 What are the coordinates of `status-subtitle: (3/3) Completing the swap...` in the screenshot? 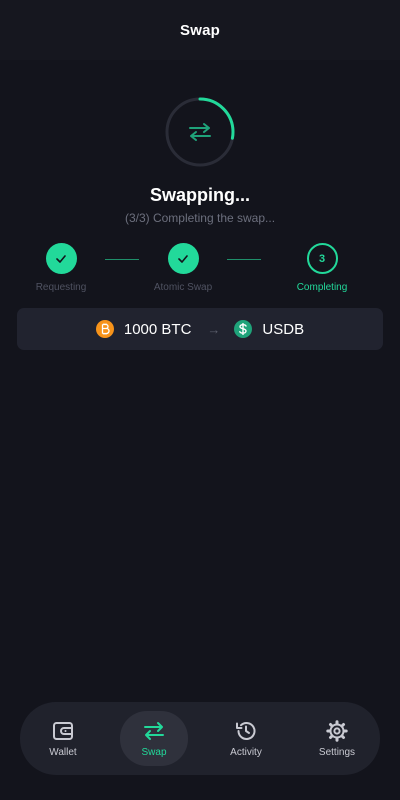 It's located at (200, 218).